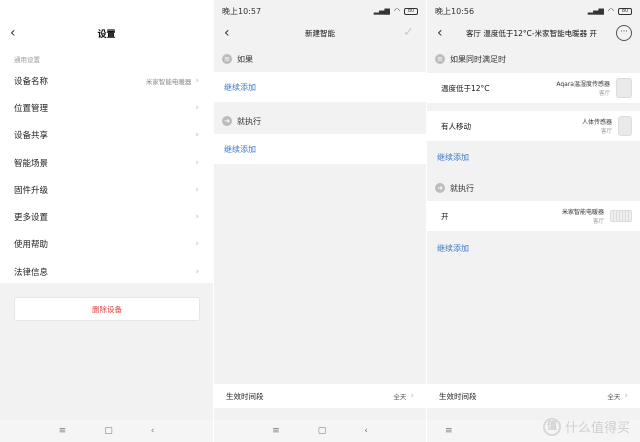  What do you see at coordinates (445, 216) in the screenshot?
I see `action-label: 开` at bounding box center [445, 216].